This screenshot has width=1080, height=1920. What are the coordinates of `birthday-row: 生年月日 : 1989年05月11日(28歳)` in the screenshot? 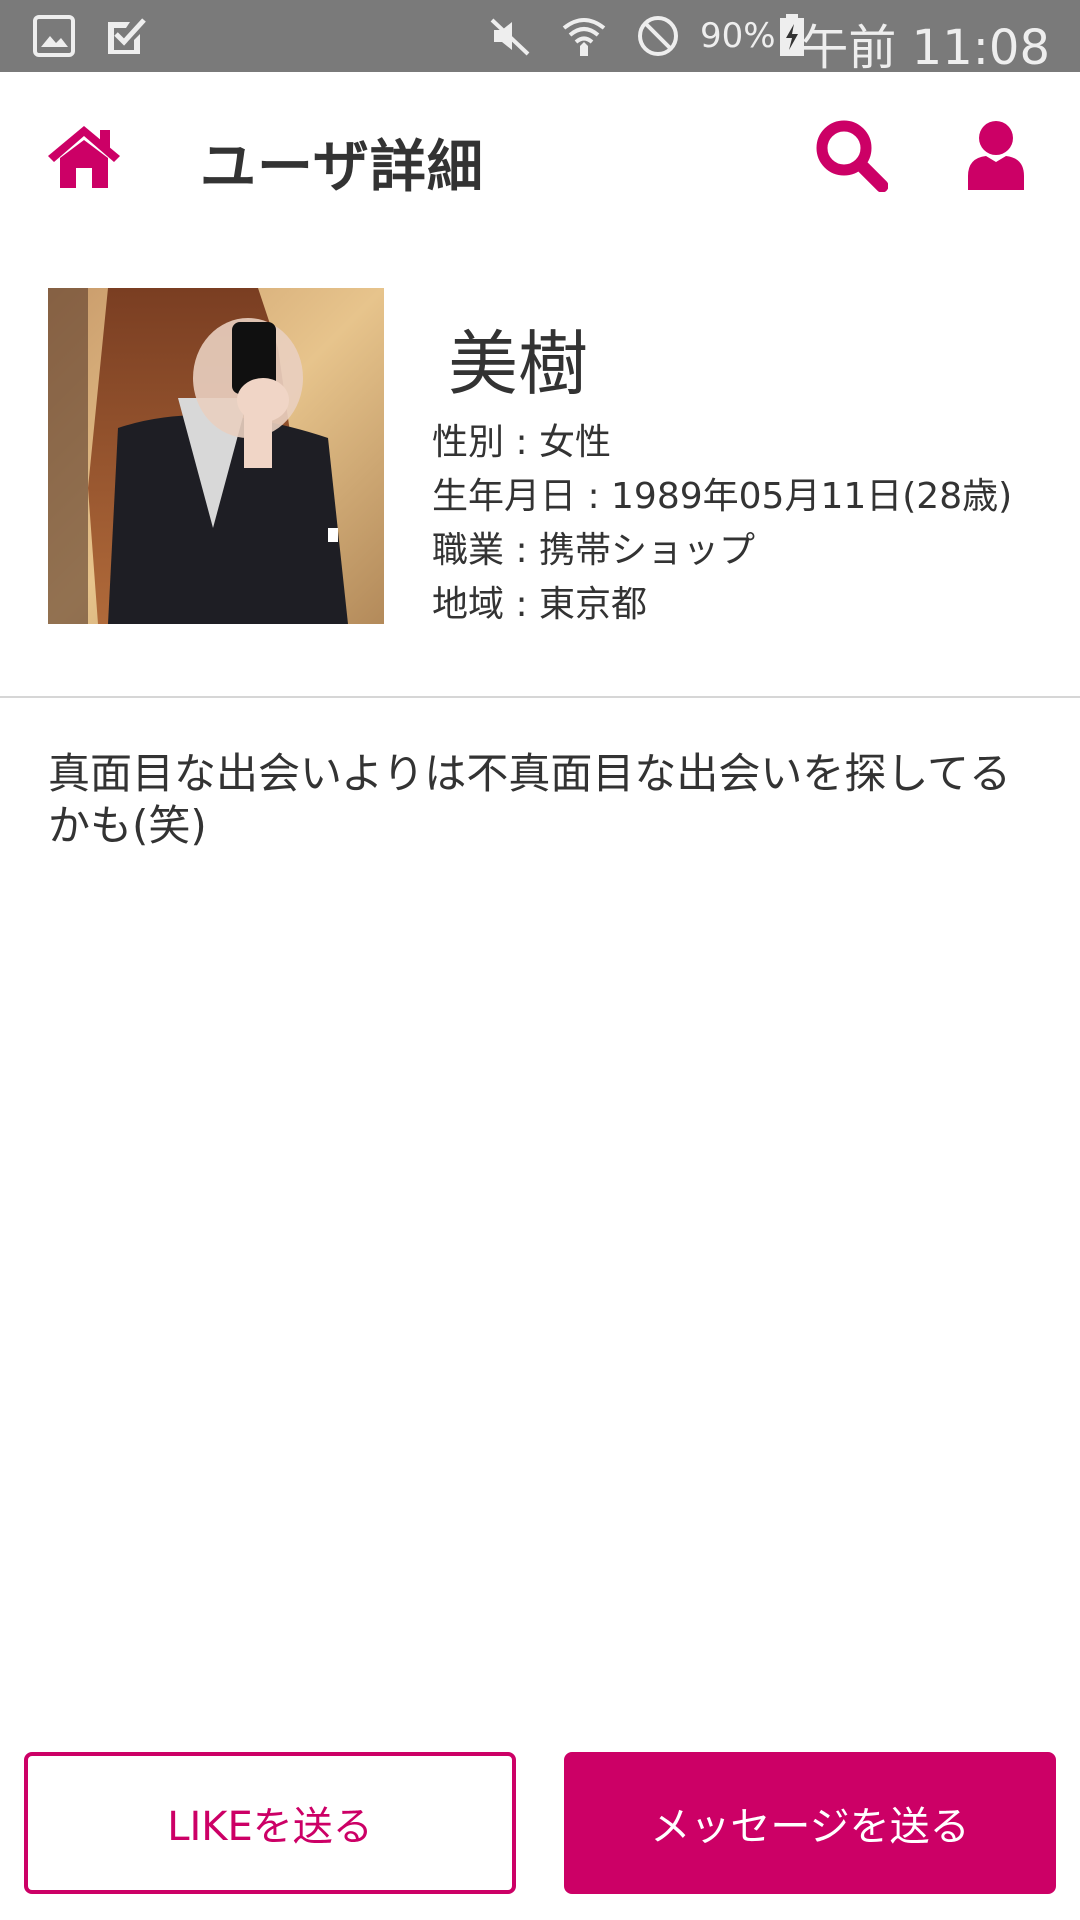 It's located at (722, 496).